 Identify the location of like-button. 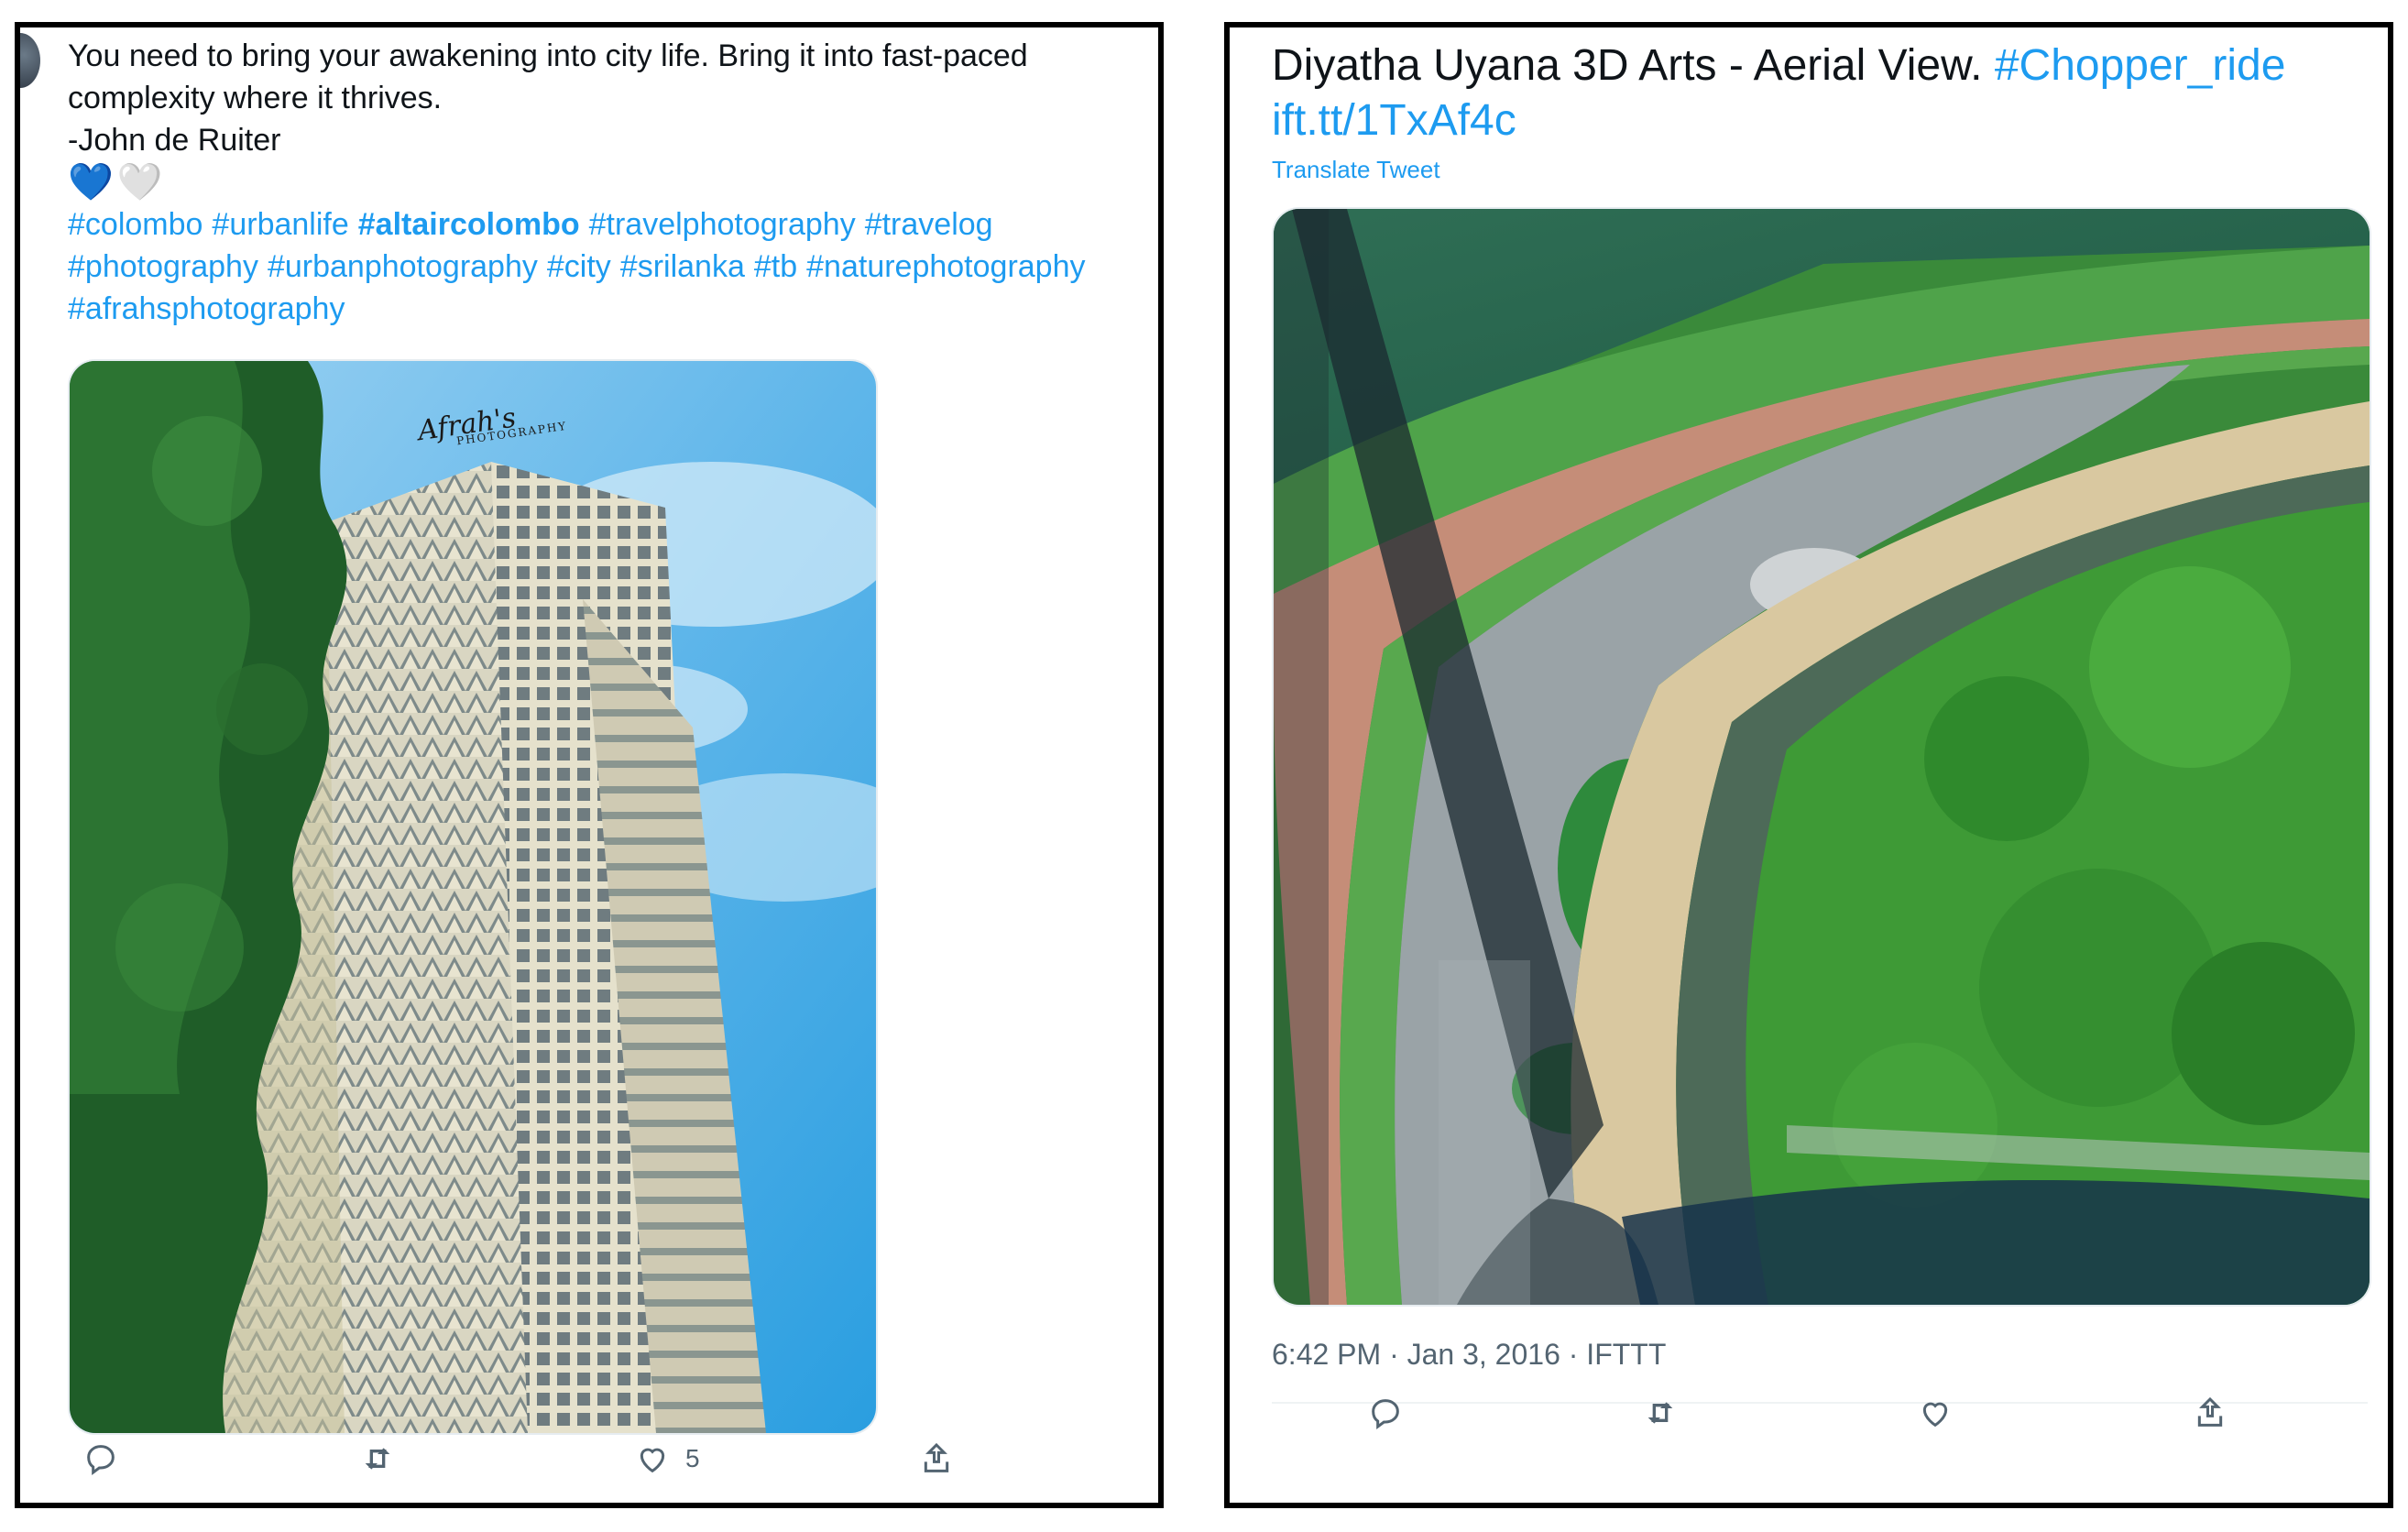
(1935, 1413).